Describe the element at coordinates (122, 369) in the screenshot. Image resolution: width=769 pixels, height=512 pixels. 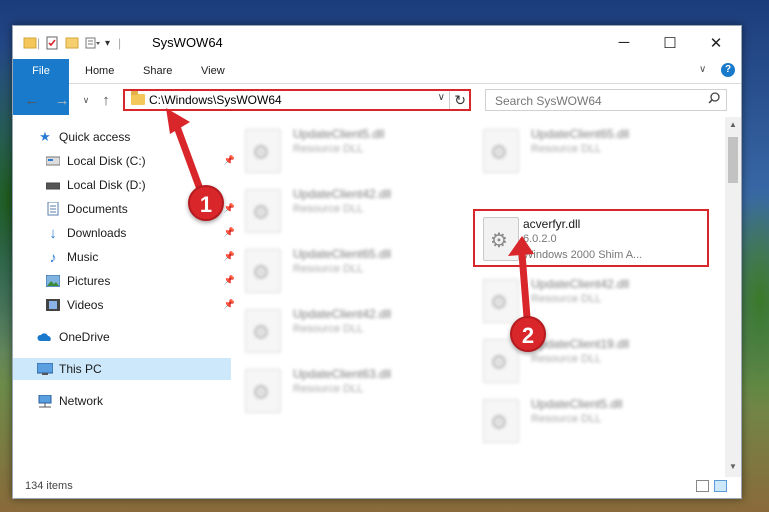
I see `sidebar-item-this-pc: This PC` at that location.